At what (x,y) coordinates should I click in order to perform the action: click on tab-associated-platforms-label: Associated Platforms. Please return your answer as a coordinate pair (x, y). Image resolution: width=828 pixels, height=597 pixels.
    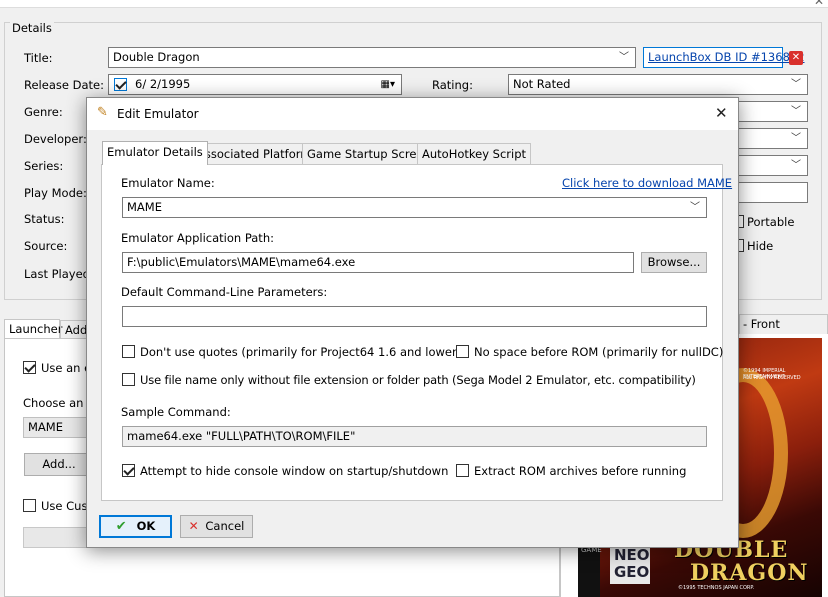
    Looking at the image, I should click on (257, 154).